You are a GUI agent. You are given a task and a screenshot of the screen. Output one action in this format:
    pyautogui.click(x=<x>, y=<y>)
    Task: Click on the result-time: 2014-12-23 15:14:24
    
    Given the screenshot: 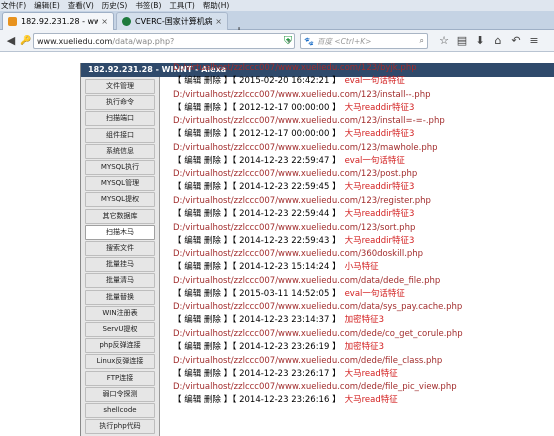 What is the action you would take?
    pyautogui.click(x=284, y=267)
    